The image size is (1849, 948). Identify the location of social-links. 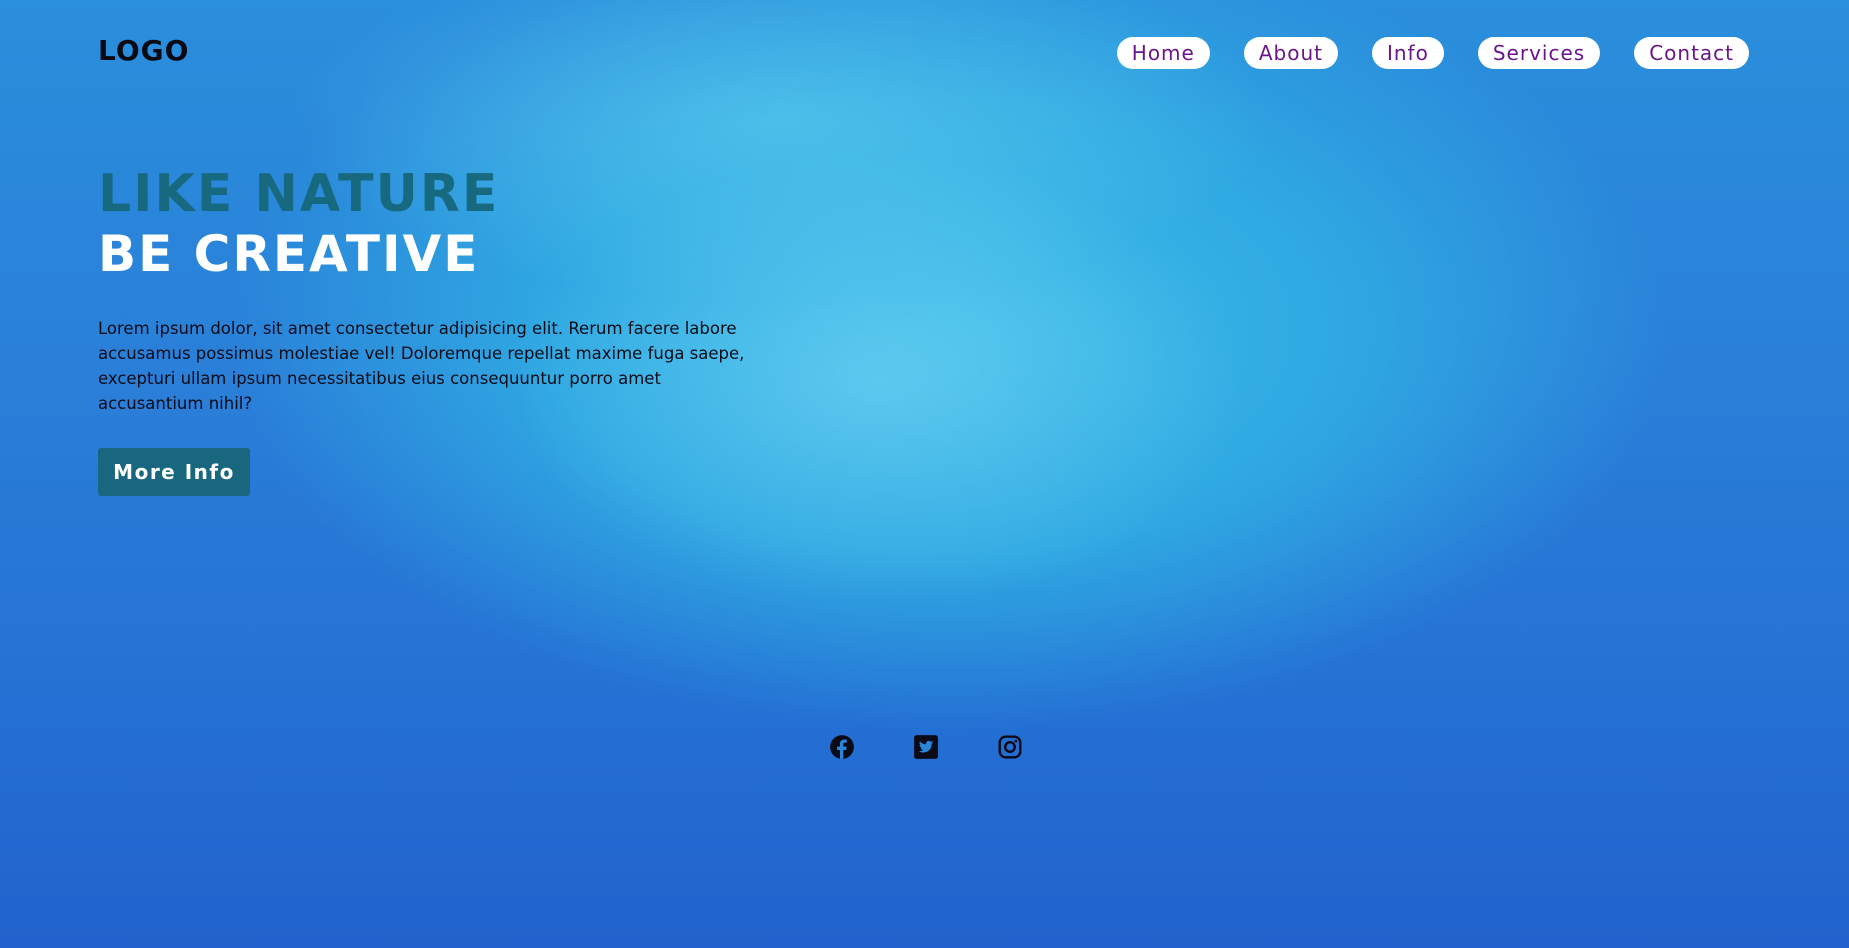
(926, 747).